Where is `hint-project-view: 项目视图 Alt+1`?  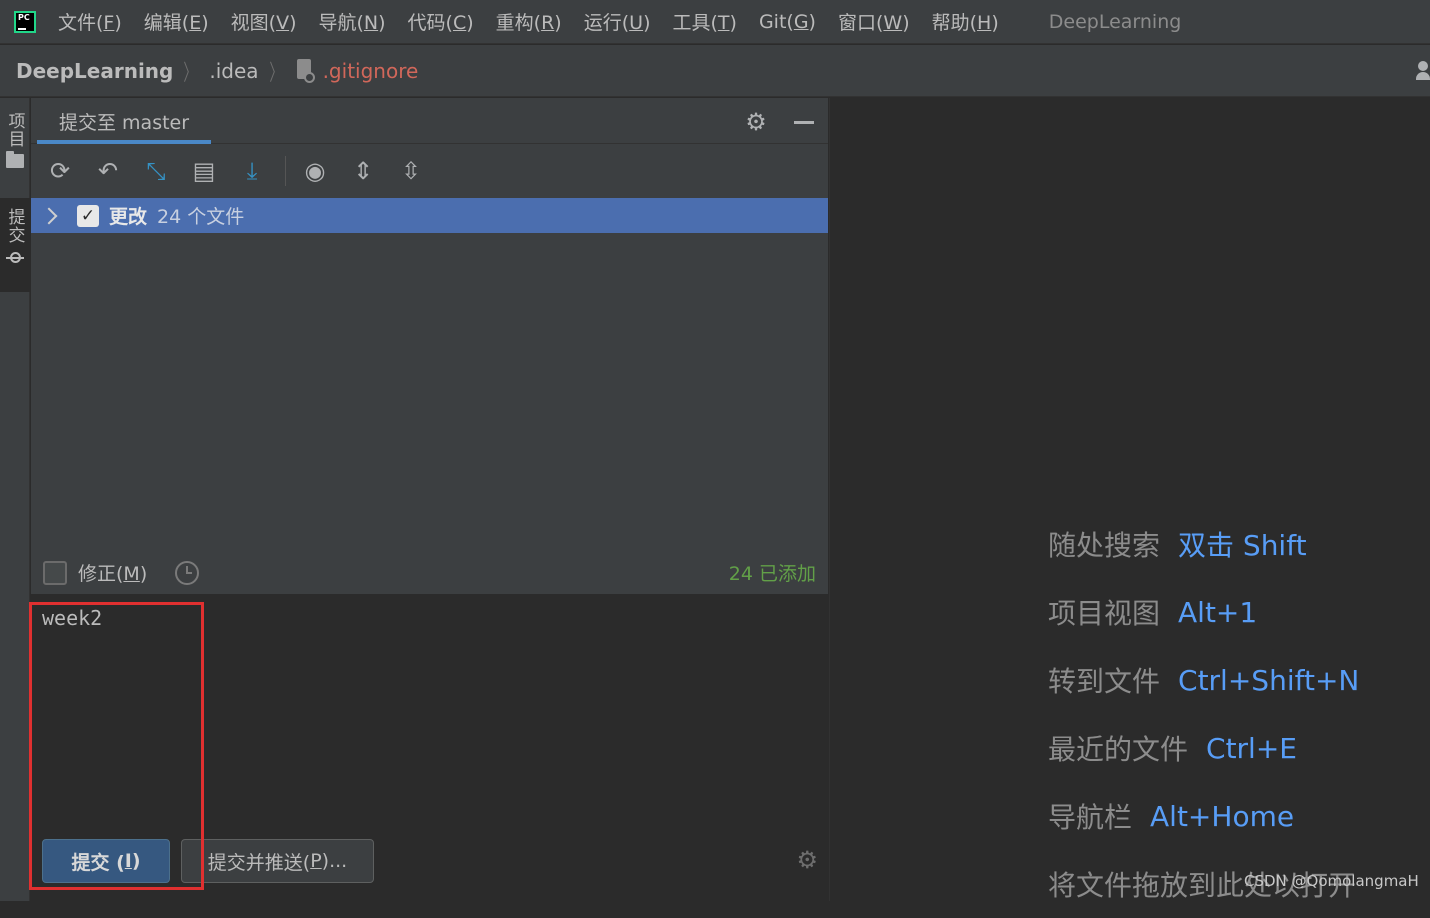
hint-project-view: 项目视图 Alt+1 is located at coordinates (1153, 613).